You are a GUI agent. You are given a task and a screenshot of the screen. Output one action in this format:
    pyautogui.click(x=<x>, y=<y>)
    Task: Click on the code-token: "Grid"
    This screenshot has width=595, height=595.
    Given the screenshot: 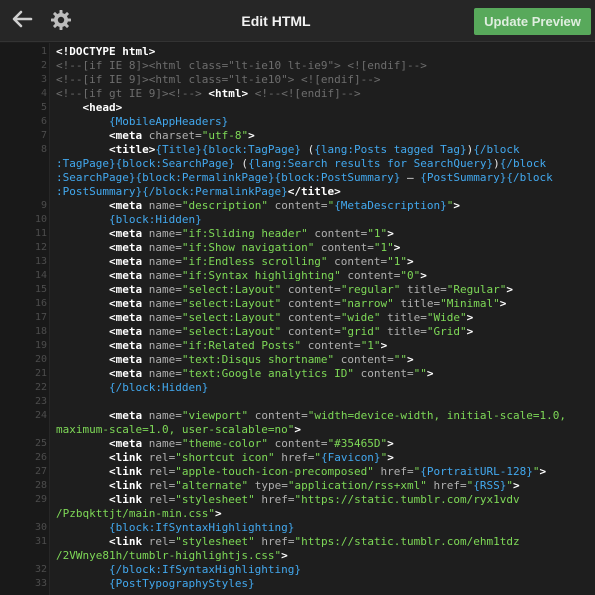 What is the action you would take?
    pyautogui.click(x=446, y=331)
    